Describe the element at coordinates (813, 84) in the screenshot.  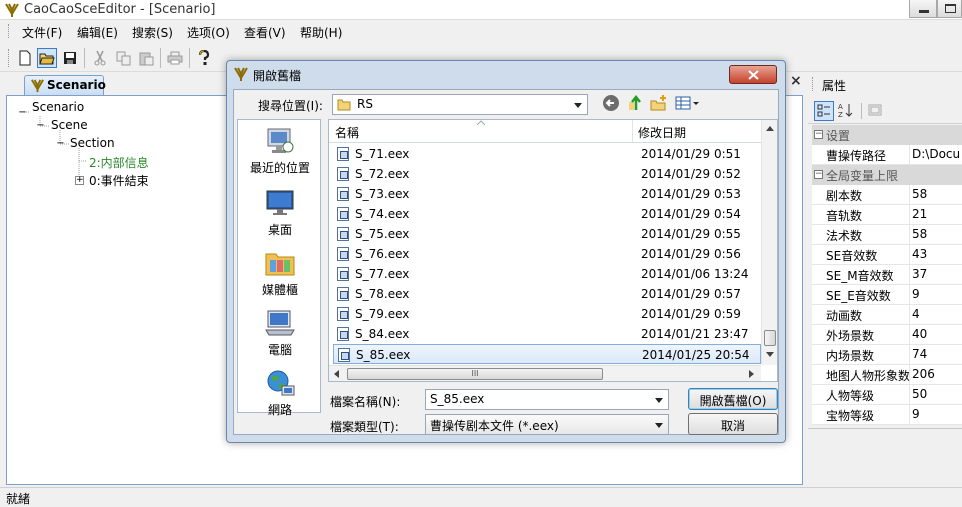
I see `properties-grip` at that location.